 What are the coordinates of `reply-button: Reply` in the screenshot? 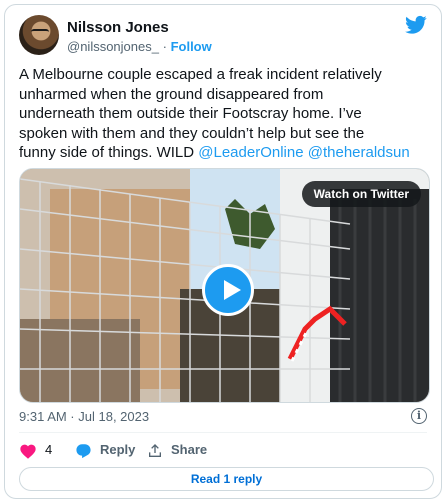 It's located at (105, 451).